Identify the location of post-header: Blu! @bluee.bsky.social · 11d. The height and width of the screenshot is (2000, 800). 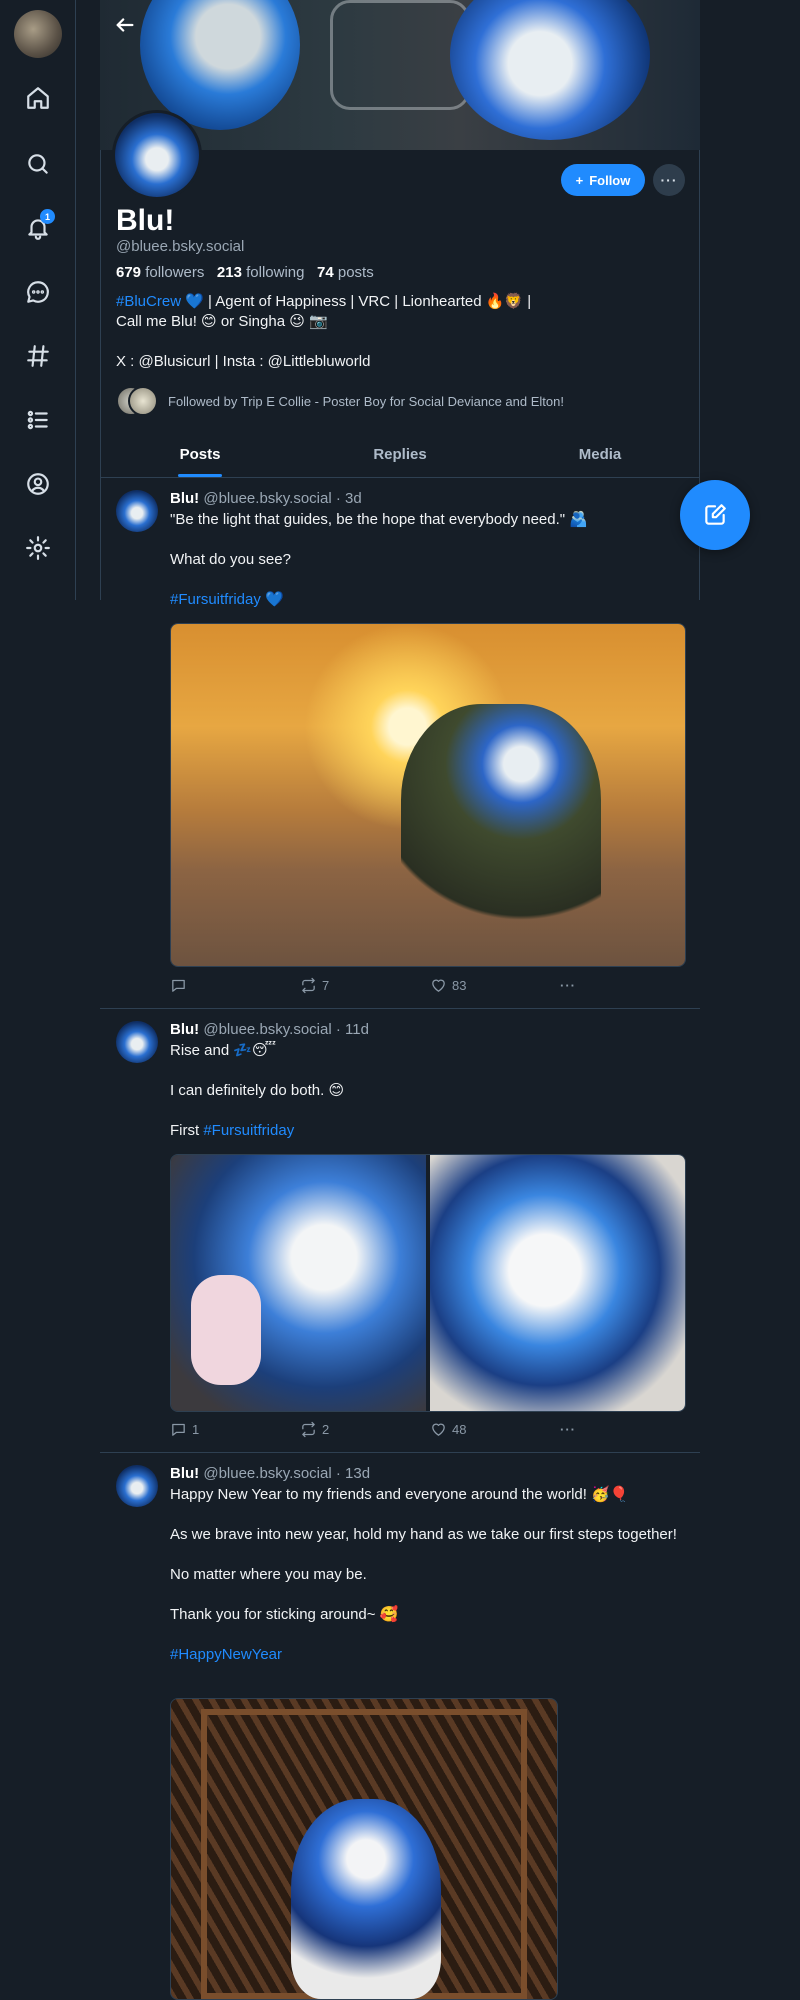
(269, 1029).